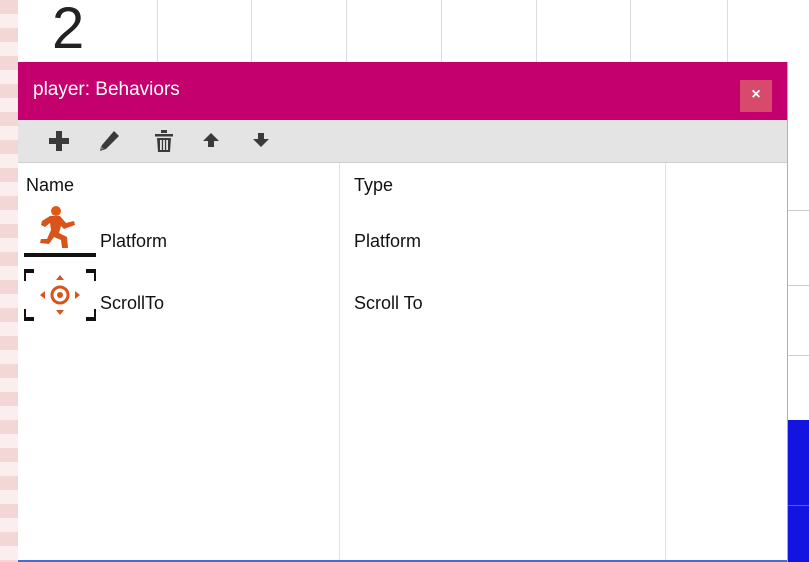 The width and height of the screenshot is (809, 562). Describe the element at coordinates (373, 185) in the screenshot. I see `column-header-type: Type` at that location.